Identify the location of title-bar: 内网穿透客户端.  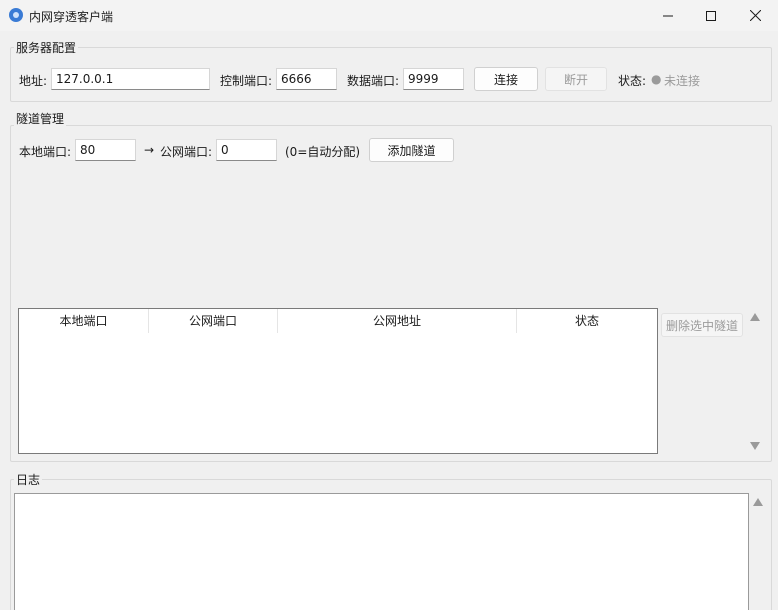
(389, 15).